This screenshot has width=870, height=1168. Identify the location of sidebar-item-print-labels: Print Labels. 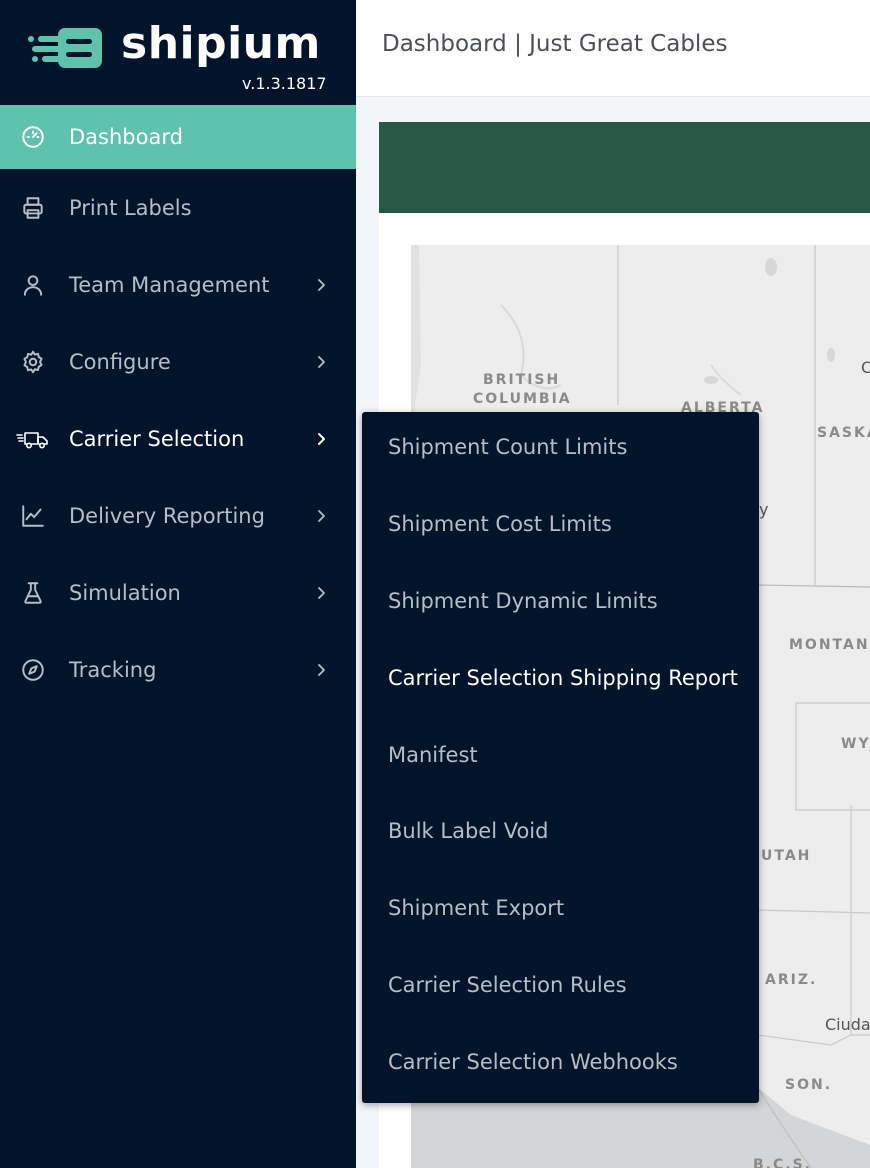
(178, 207).